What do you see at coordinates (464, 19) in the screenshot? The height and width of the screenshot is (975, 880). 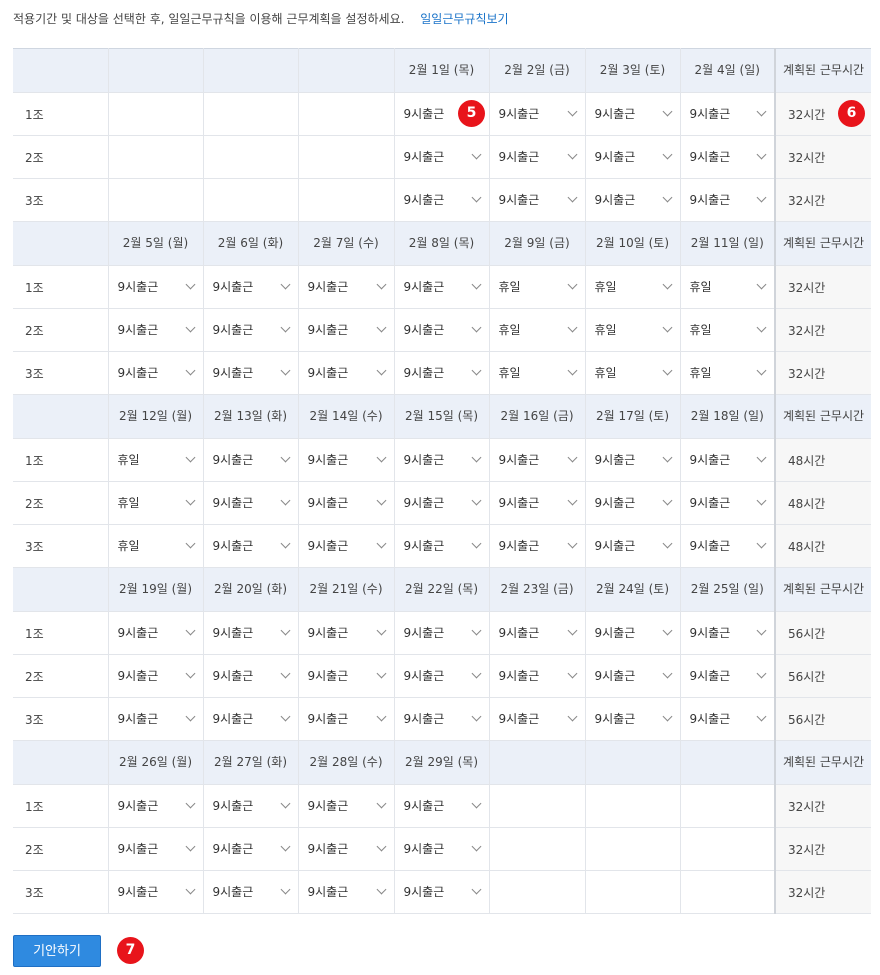 I see `daily-rule-link: 일일근무규칙보기` at bounding box center [464, 19].